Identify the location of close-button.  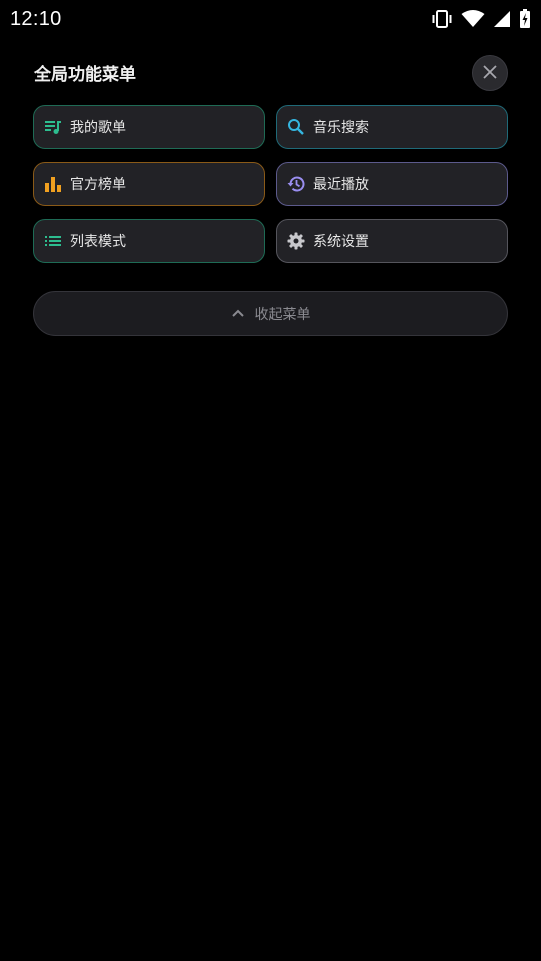
(490, 73).